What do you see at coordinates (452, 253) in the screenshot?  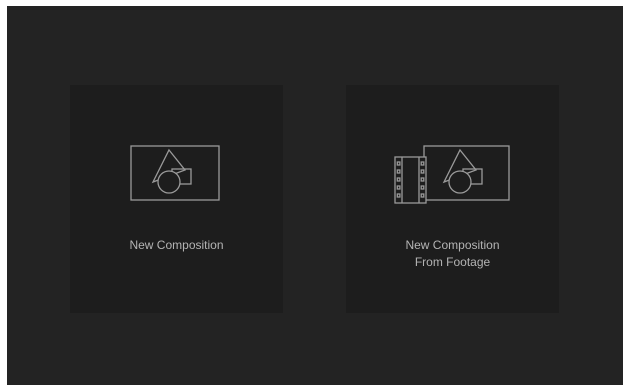 I see `new-composition-from-footage-label: New Composition From Footage` at bounding box center [452, 253].